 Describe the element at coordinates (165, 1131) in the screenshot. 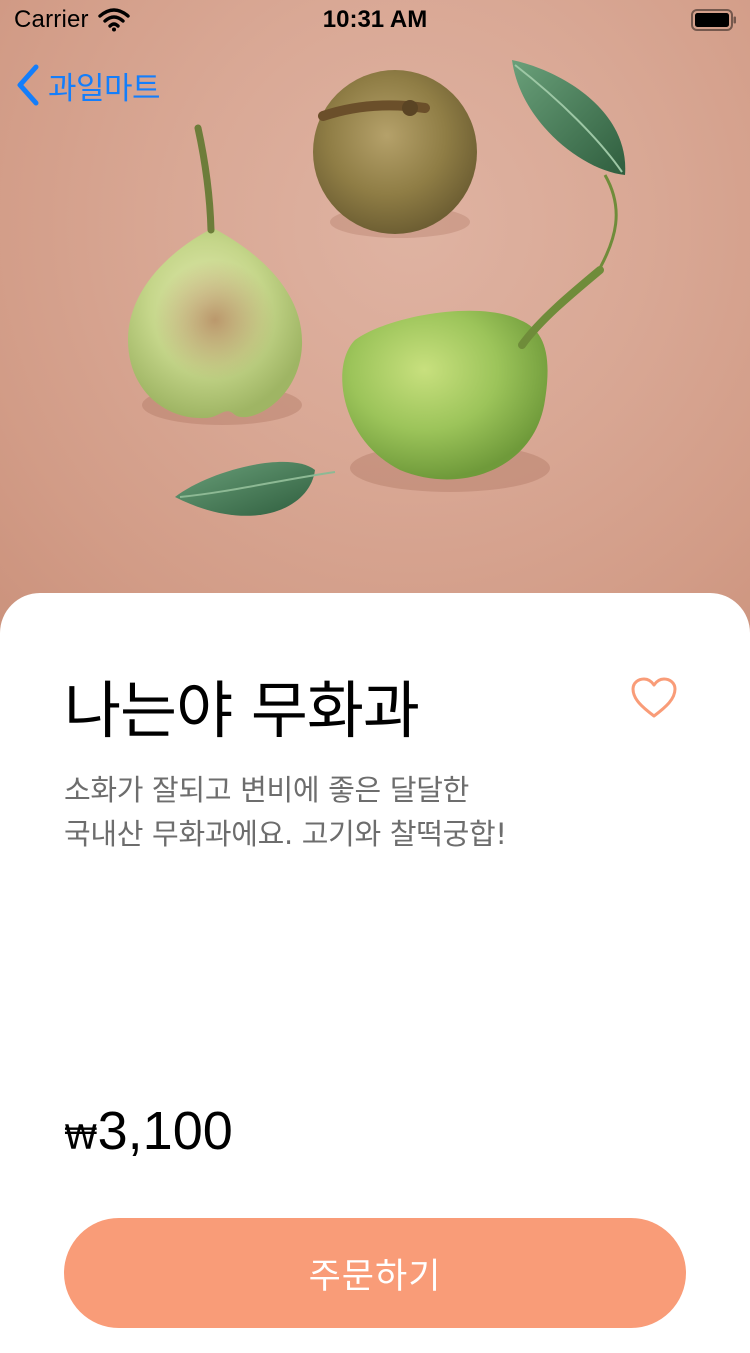

I see `price-amount: 3,100` at that location.